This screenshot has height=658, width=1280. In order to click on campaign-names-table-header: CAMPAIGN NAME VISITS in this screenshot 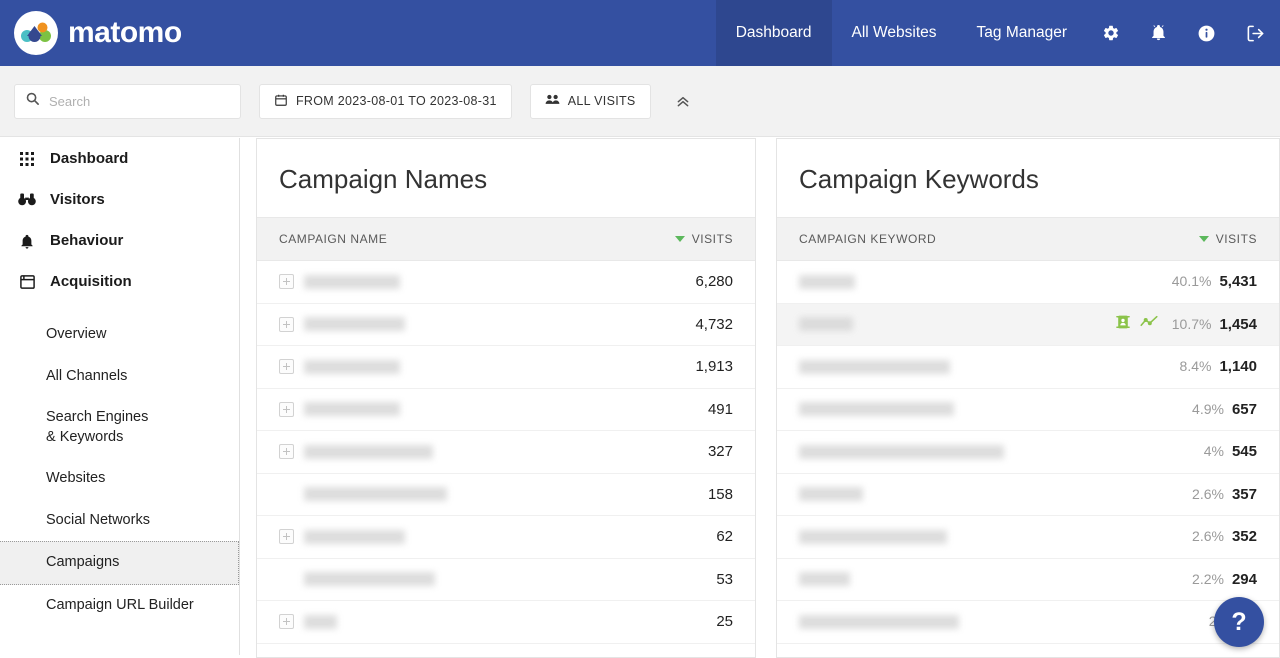, I will do `click(506, 239)`.